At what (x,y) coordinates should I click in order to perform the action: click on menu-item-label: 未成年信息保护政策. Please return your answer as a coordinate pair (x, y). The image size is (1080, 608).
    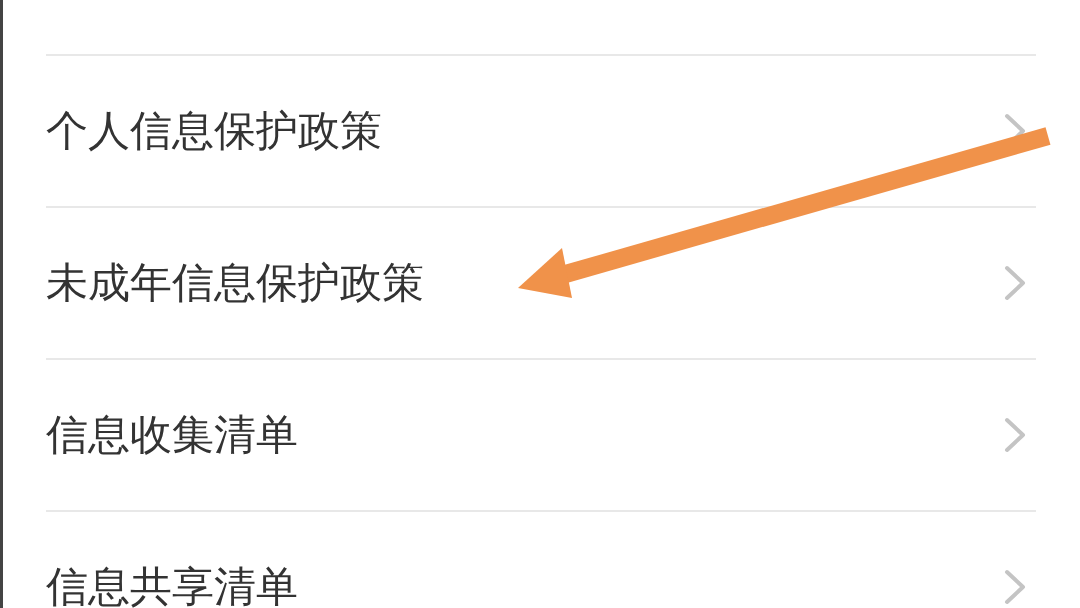
    Looking at the image, I should click on (235, 283).